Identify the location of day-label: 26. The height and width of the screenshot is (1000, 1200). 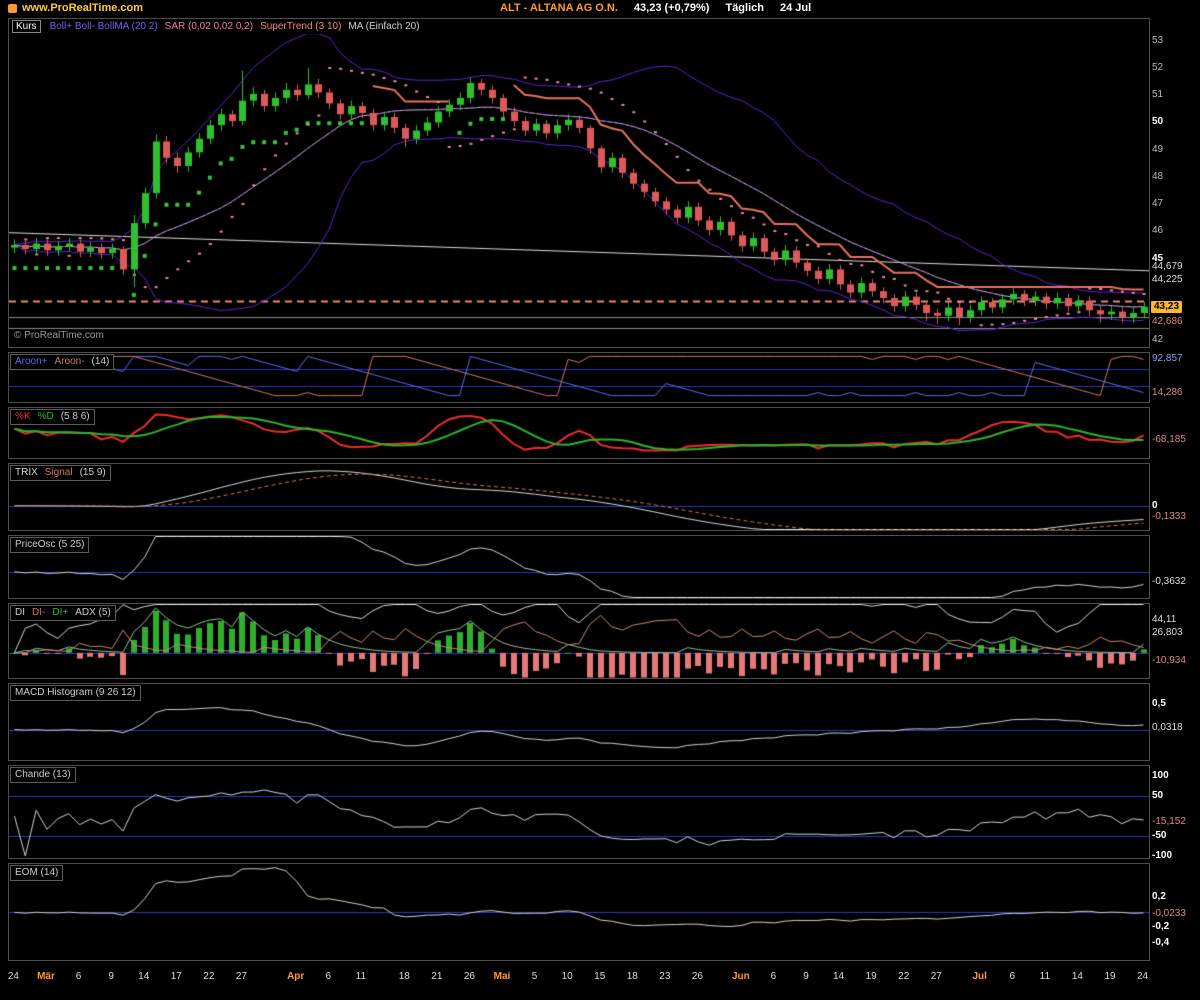
(469, 976).